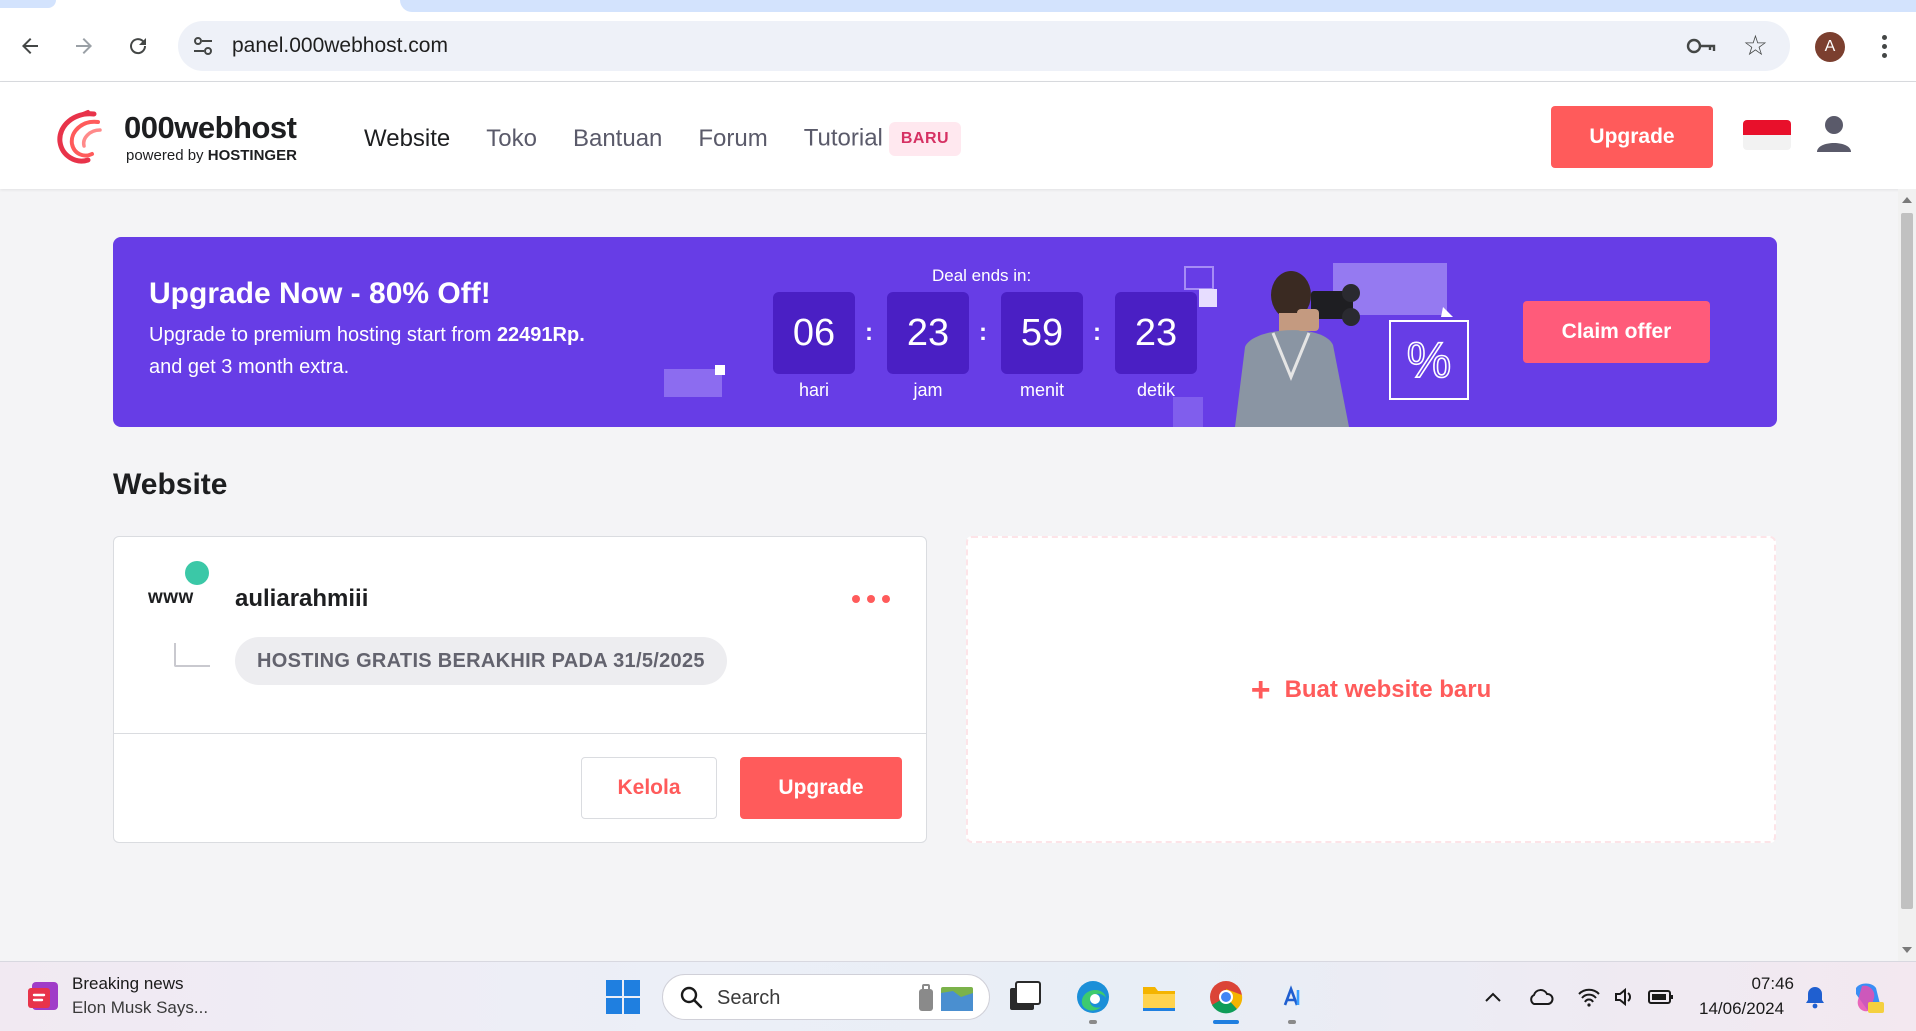  I want to click on scroll-down-arrow-icon, so click(1907, 950).